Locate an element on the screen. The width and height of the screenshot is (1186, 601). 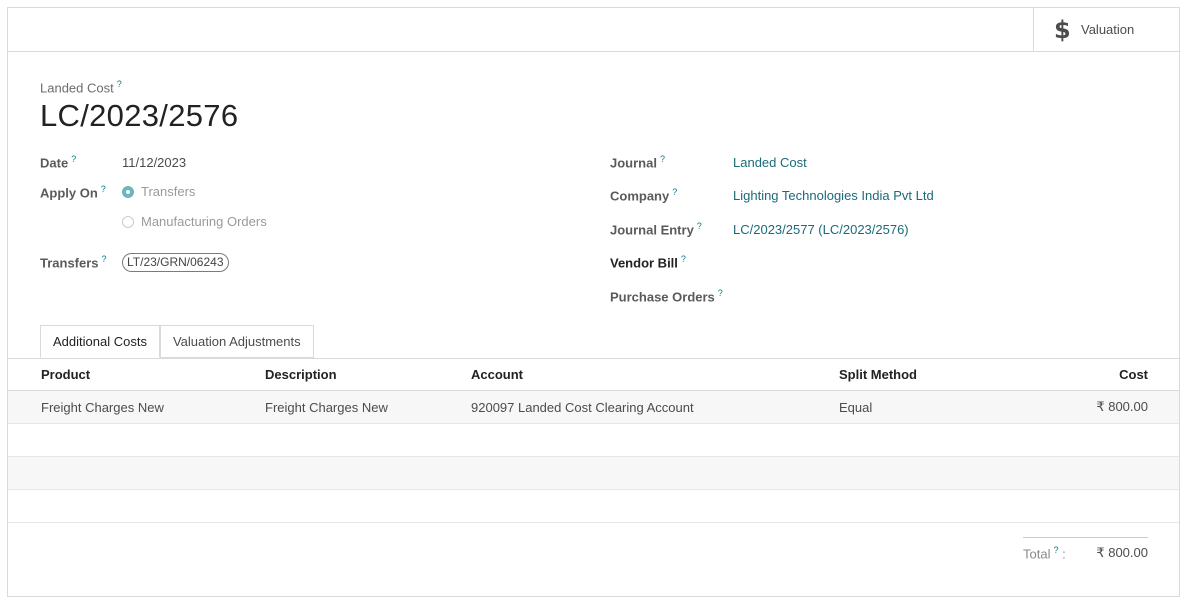
total-value: ₹ 800.00 is located at coordinates (1122, 552).